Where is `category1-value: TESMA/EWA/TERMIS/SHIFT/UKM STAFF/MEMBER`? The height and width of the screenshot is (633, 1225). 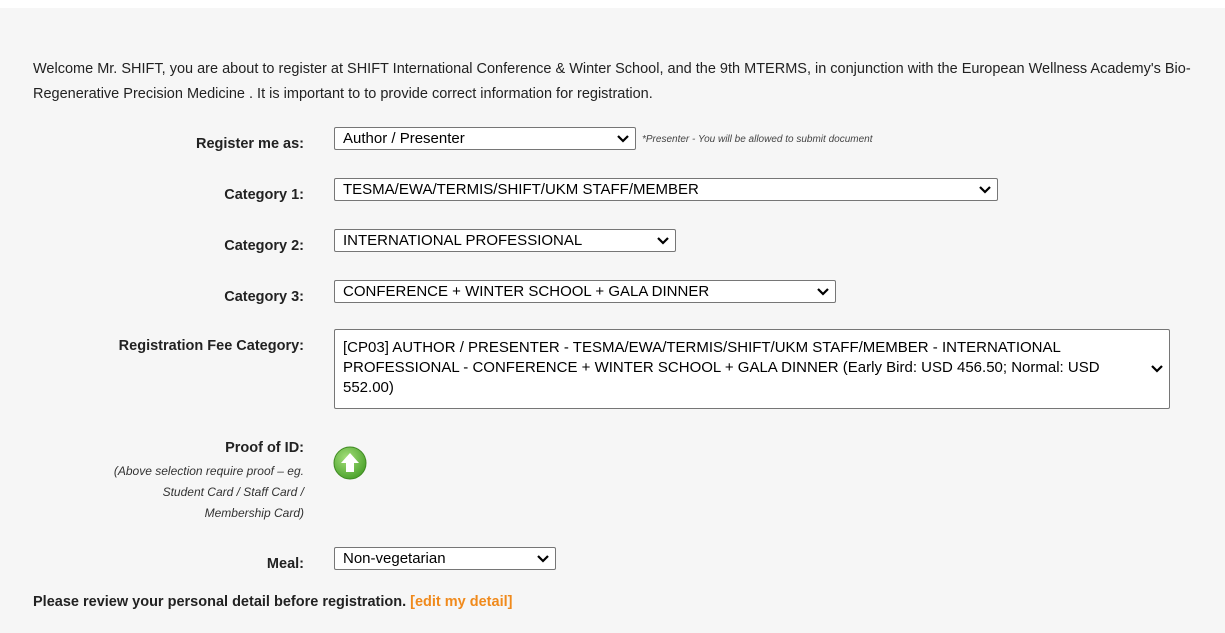
category1-value: TESMA/EWA/TERMIS/SHIFT/UKM STAFF/MEMBER is located at coordinates (521, 189).